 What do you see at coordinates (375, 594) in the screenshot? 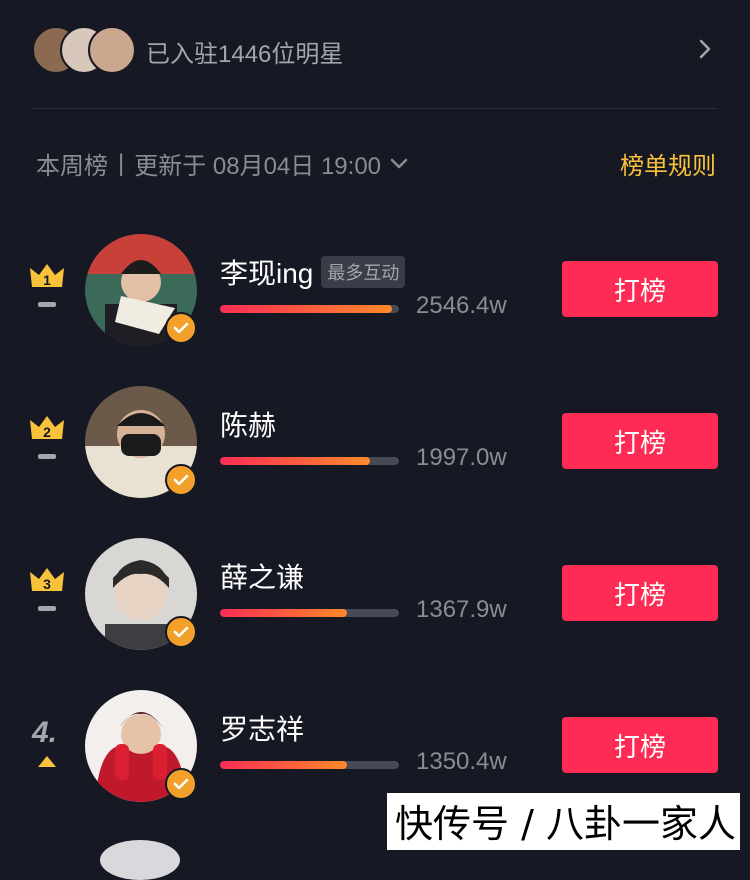
I see `ranking-row: 3 薛之谦 1367.9w 打榜` at bounding box center [375, 594].